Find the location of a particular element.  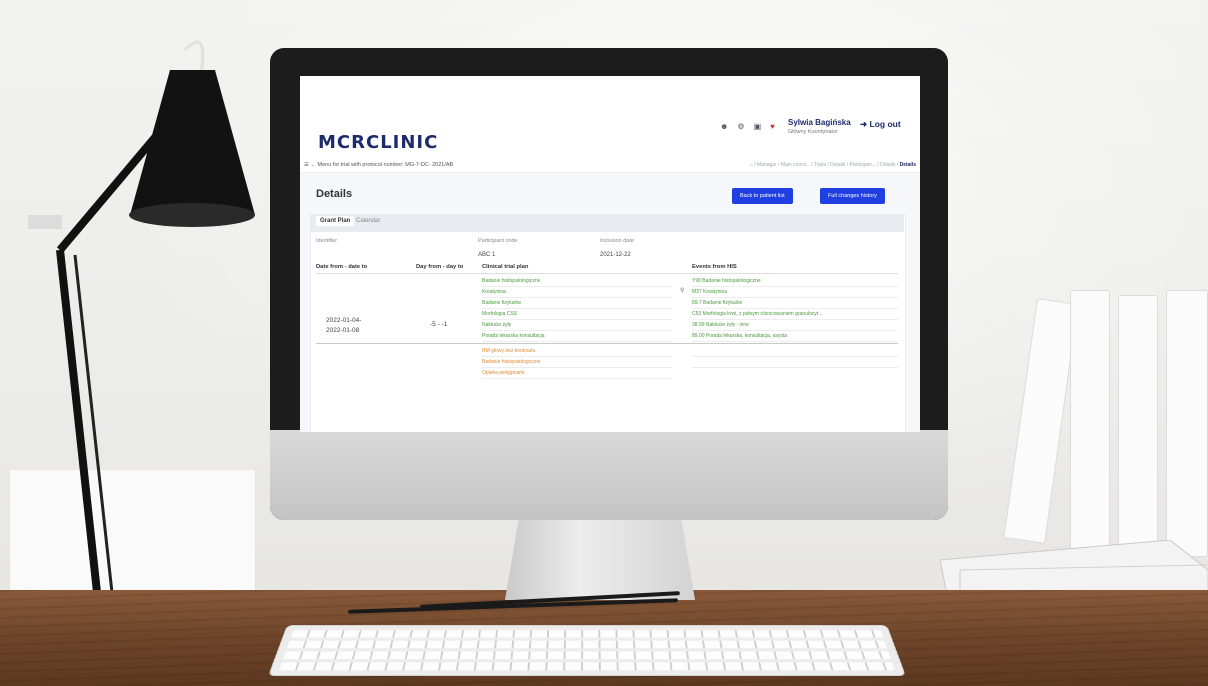

his-item: 38.99 Nakłucie żyły - inne is located at coordinates (795, 325).